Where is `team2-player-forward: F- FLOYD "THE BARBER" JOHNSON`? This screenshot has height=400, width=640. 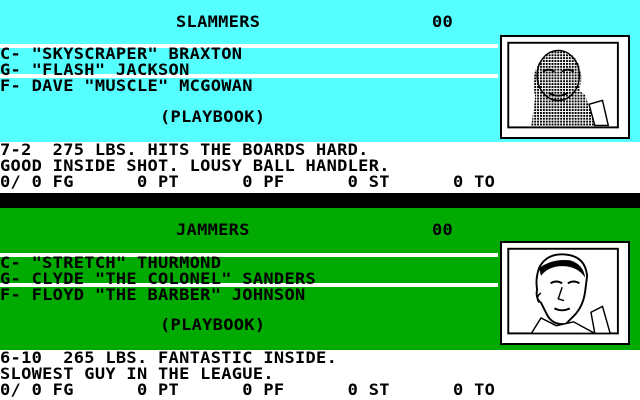
team2-player-forward: F- FLOYD "THE BARBER" JOHNSON is located at coordinates (153, 296).